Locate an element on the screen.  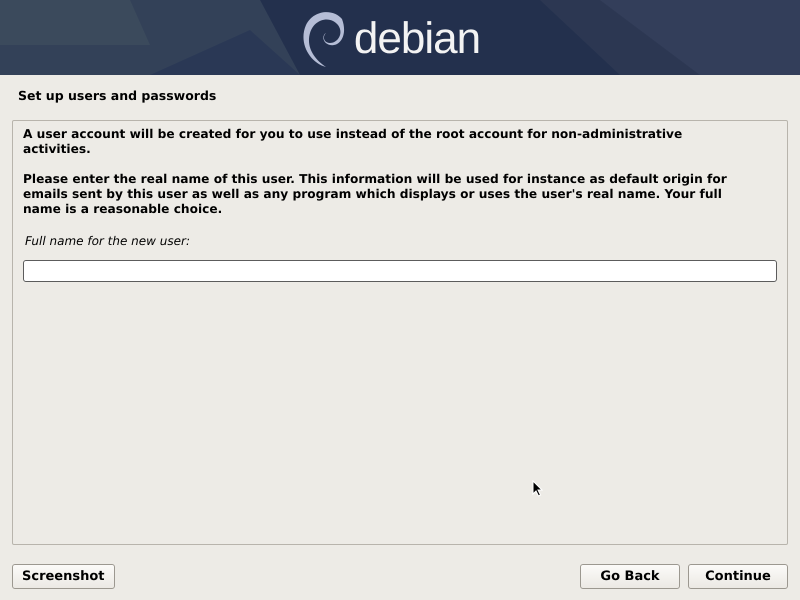
logo-text: debian is located at coordinates (417, 38).